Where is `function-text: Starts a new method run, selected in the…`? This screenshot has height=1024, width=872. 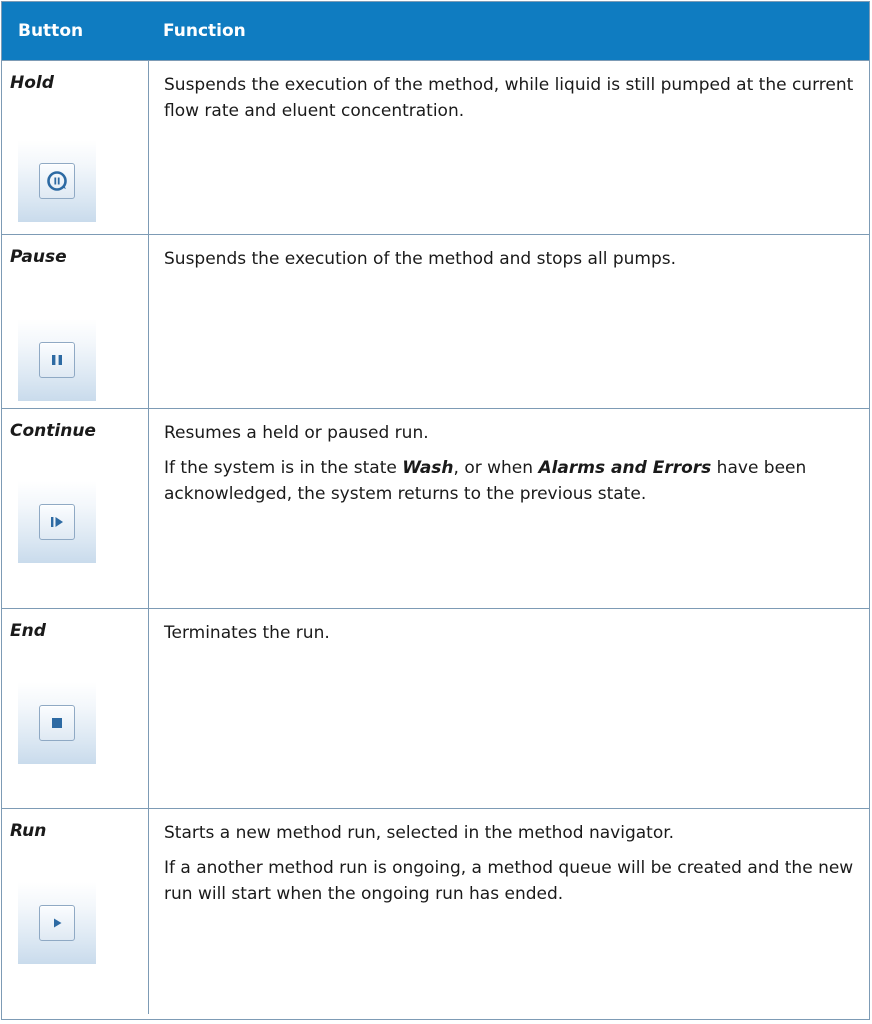
function-text: Starts a new method run, selected in the… is located at coordinates (419, 833).